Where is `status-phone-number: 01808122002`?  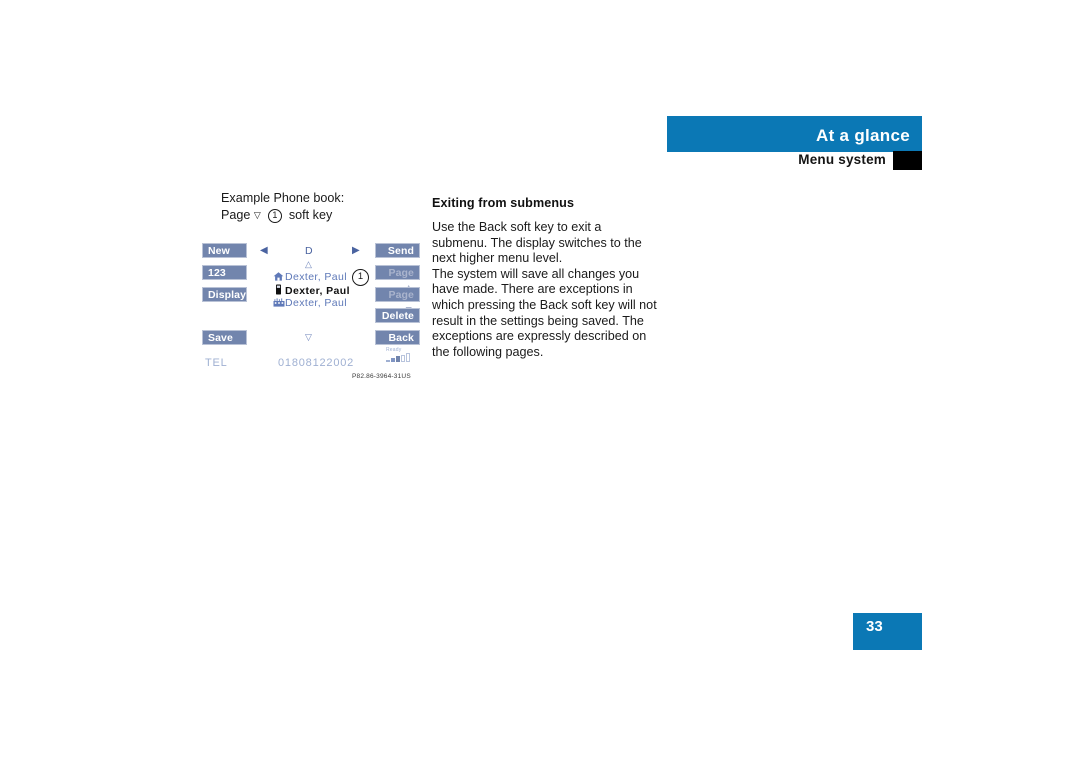
status-phone-number: 01808122002 is located at coordinates (316, 363).